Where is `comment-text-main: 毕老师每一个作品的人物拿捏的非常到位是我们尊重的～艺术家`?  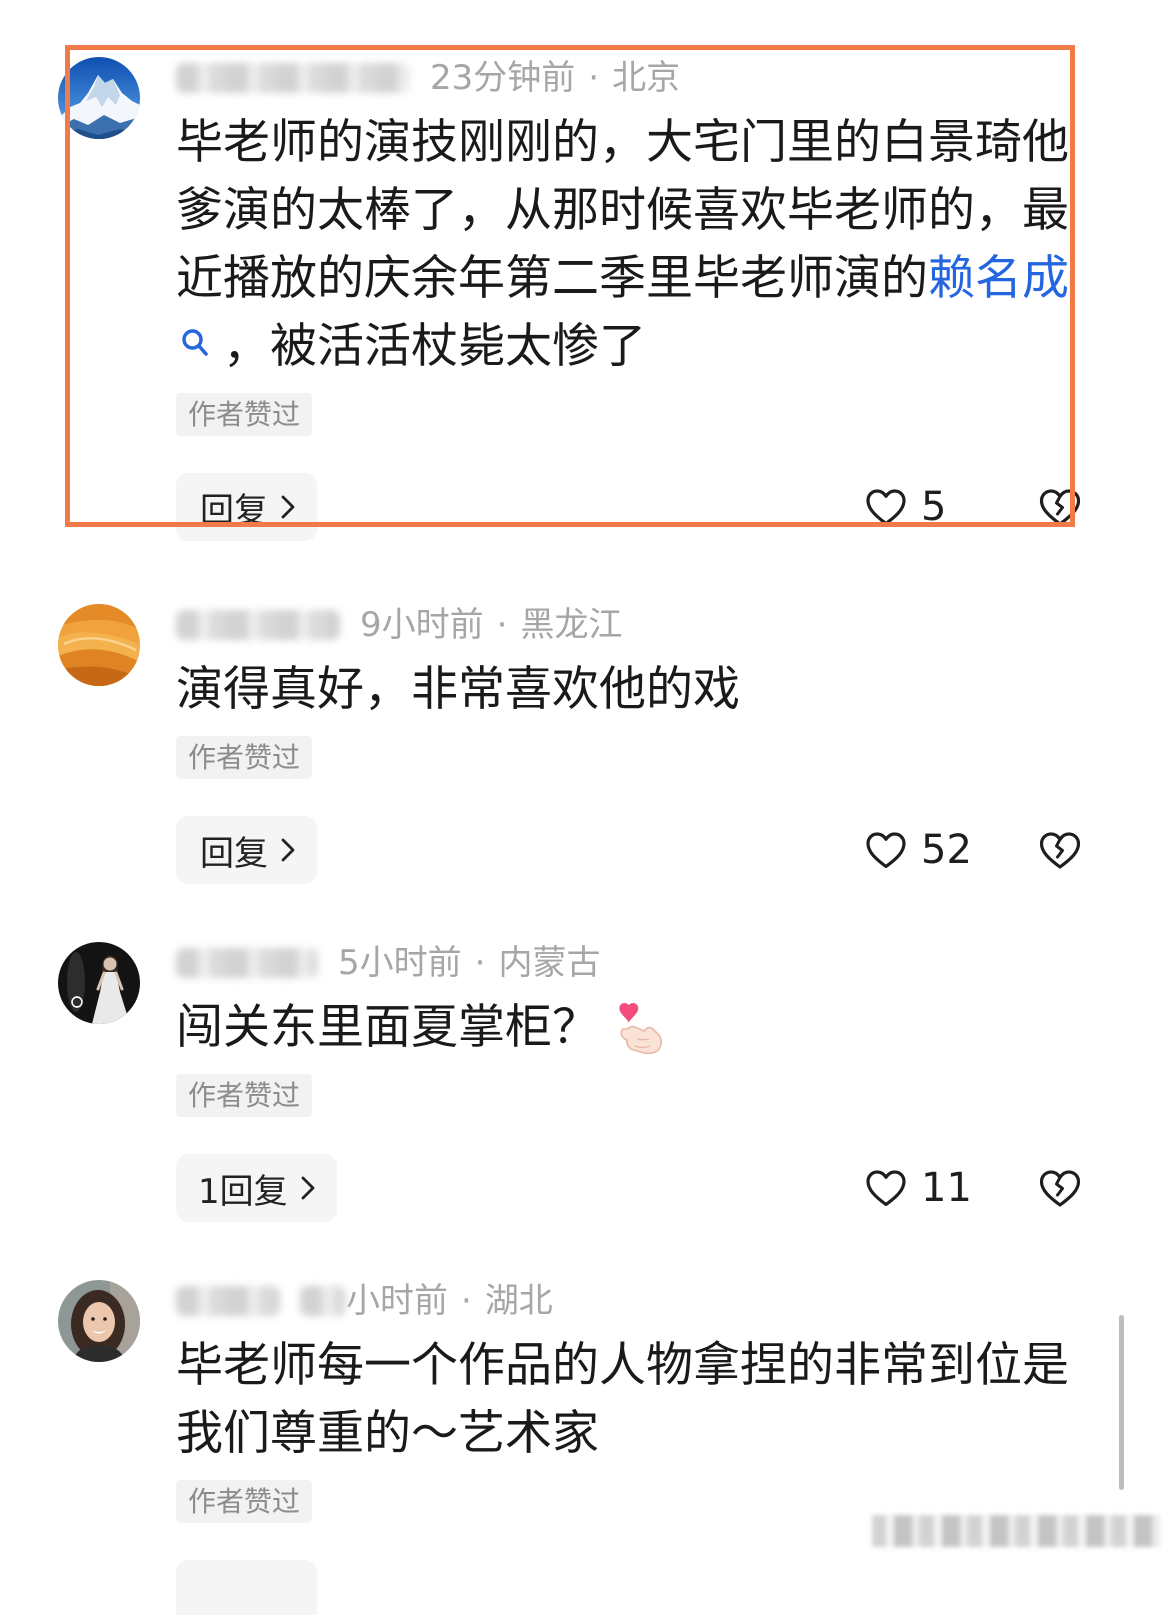 comment-text-main: 毕老师每一个作品的人物拿捏的非常到位是我们尊重的～艺术家 is located at coordinates (622, 1399).